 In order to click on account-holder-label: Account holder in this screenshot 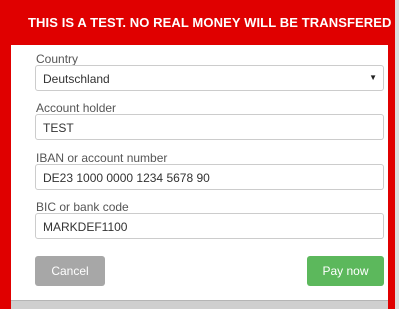, I will do `click(76, 108)`.